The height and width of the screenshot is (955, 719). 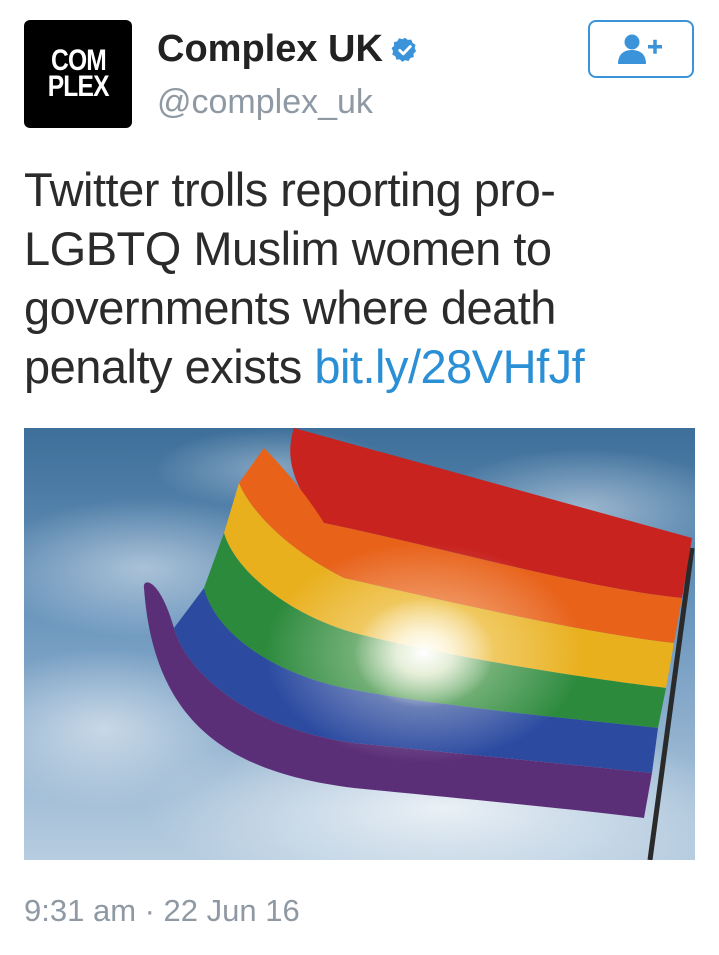 I want to click on tweet-line-last: penalty exists bit.ly/28VHfJf, so click(x=364, y=366).